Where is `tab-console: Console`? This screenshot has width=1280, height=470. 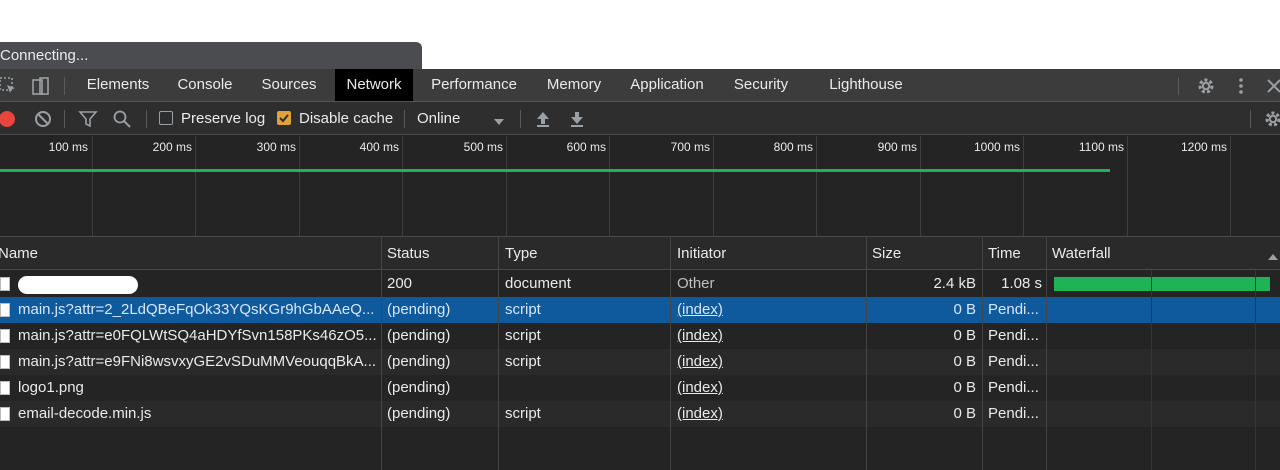
tab-console: Console is located at coordinates (205, 85).